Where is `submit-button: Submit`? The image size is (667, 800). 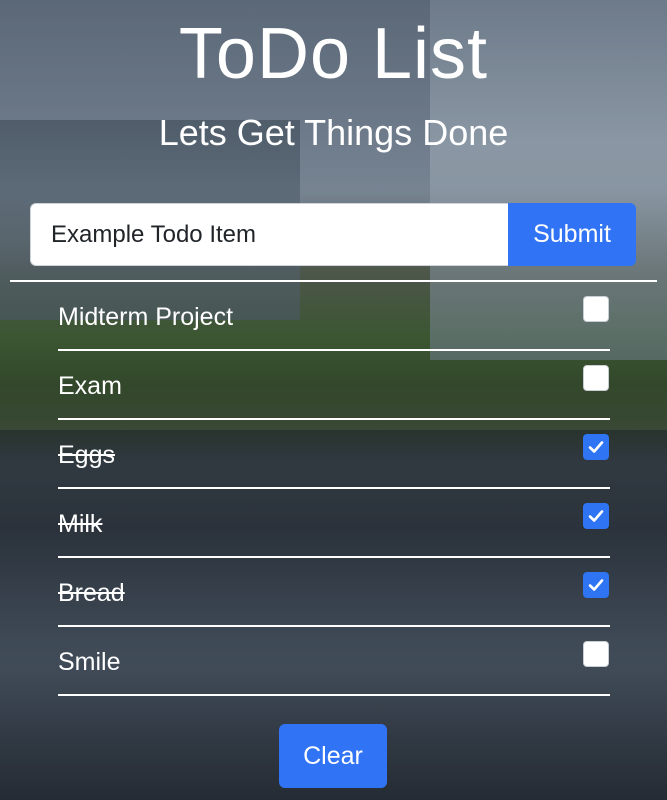
submit-button: Submit is located at coordinates (572, 234).